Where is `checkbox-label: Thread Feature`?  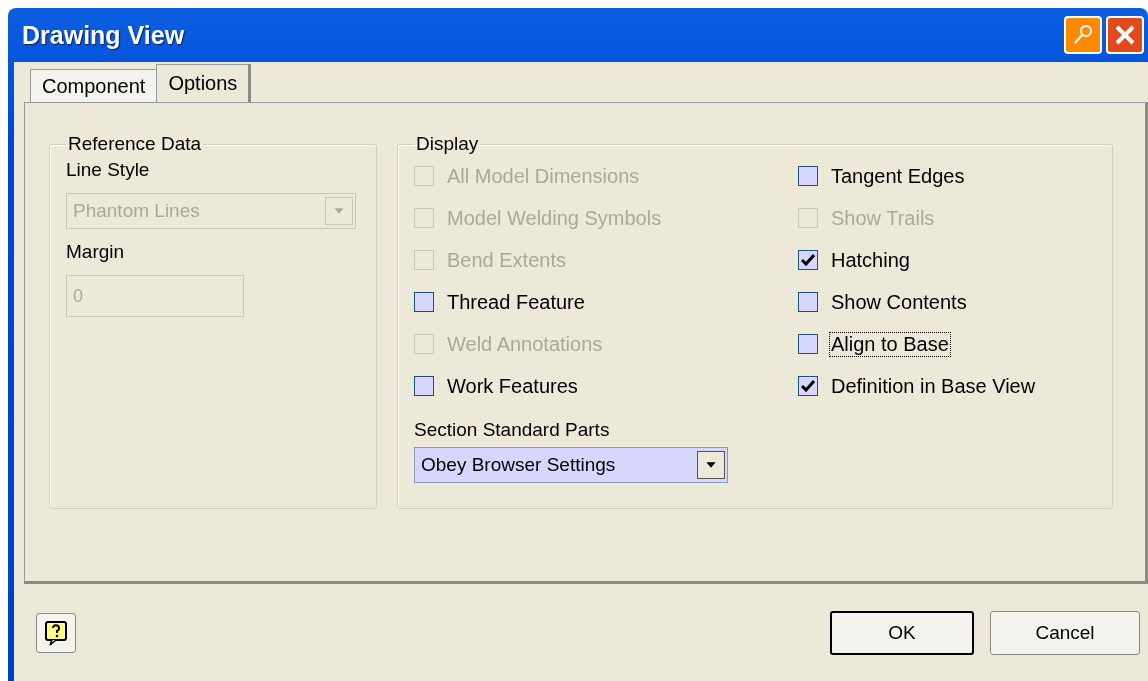 checkbox-label: Thread Feature is located at coordinates (516, 302).